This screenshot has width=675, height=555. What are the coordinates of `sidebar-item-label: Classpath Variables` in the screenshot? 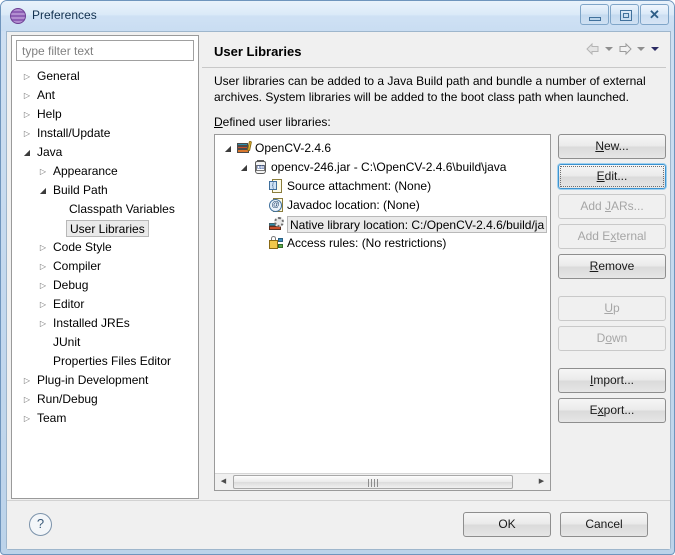 It's located at (122, 209).